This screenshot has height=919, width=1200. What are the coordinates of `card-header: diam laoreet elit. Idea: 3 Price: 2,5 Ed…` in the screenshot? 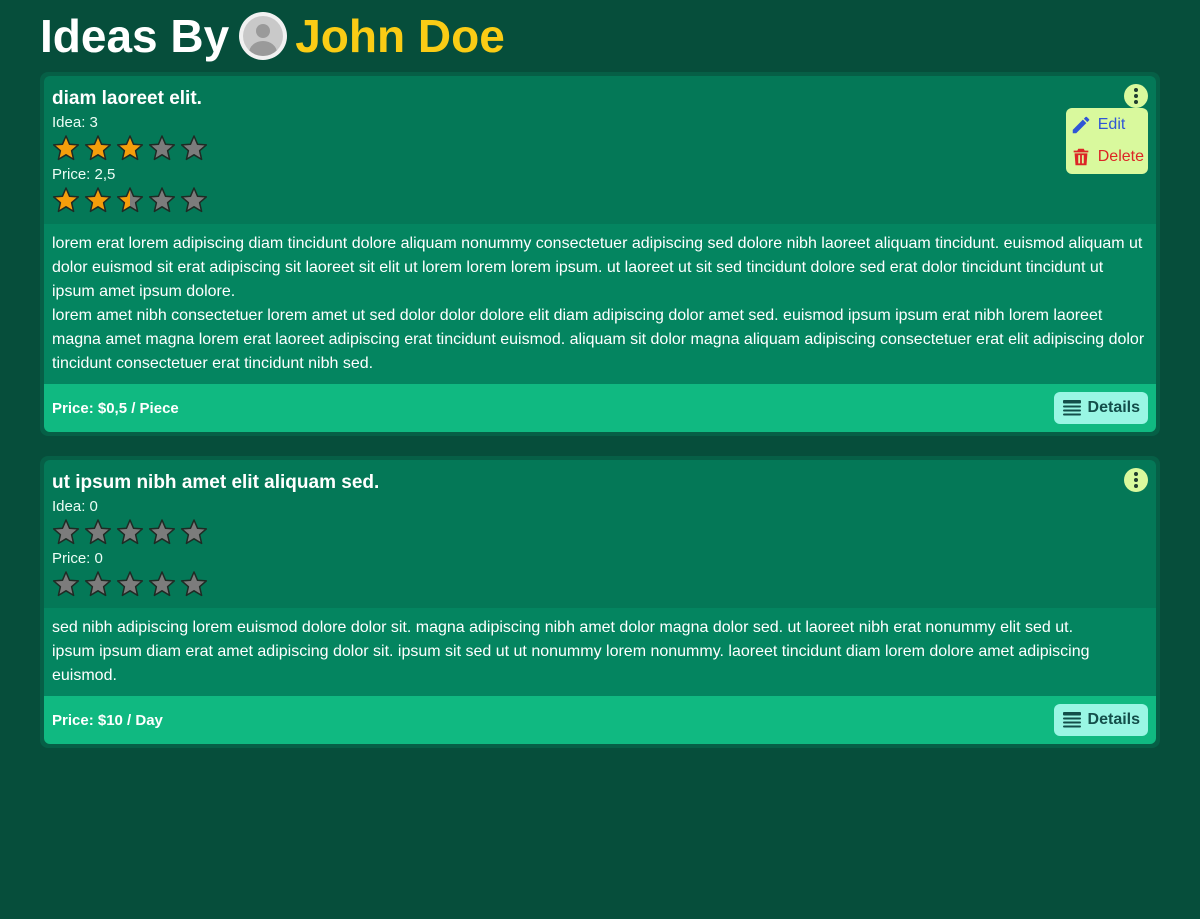 It's located at (600, 150).